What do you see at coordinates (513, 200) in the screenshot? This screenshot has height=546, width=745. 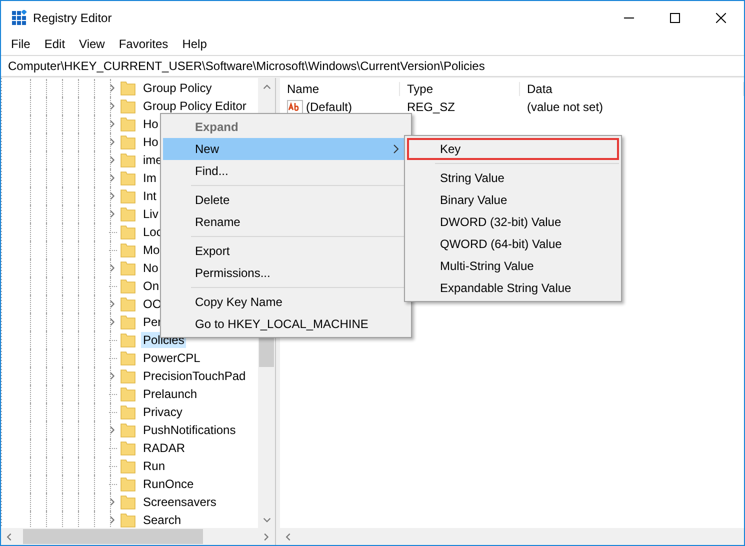 I see `menu-item: Binary Value` at bounding box center [513, 200].